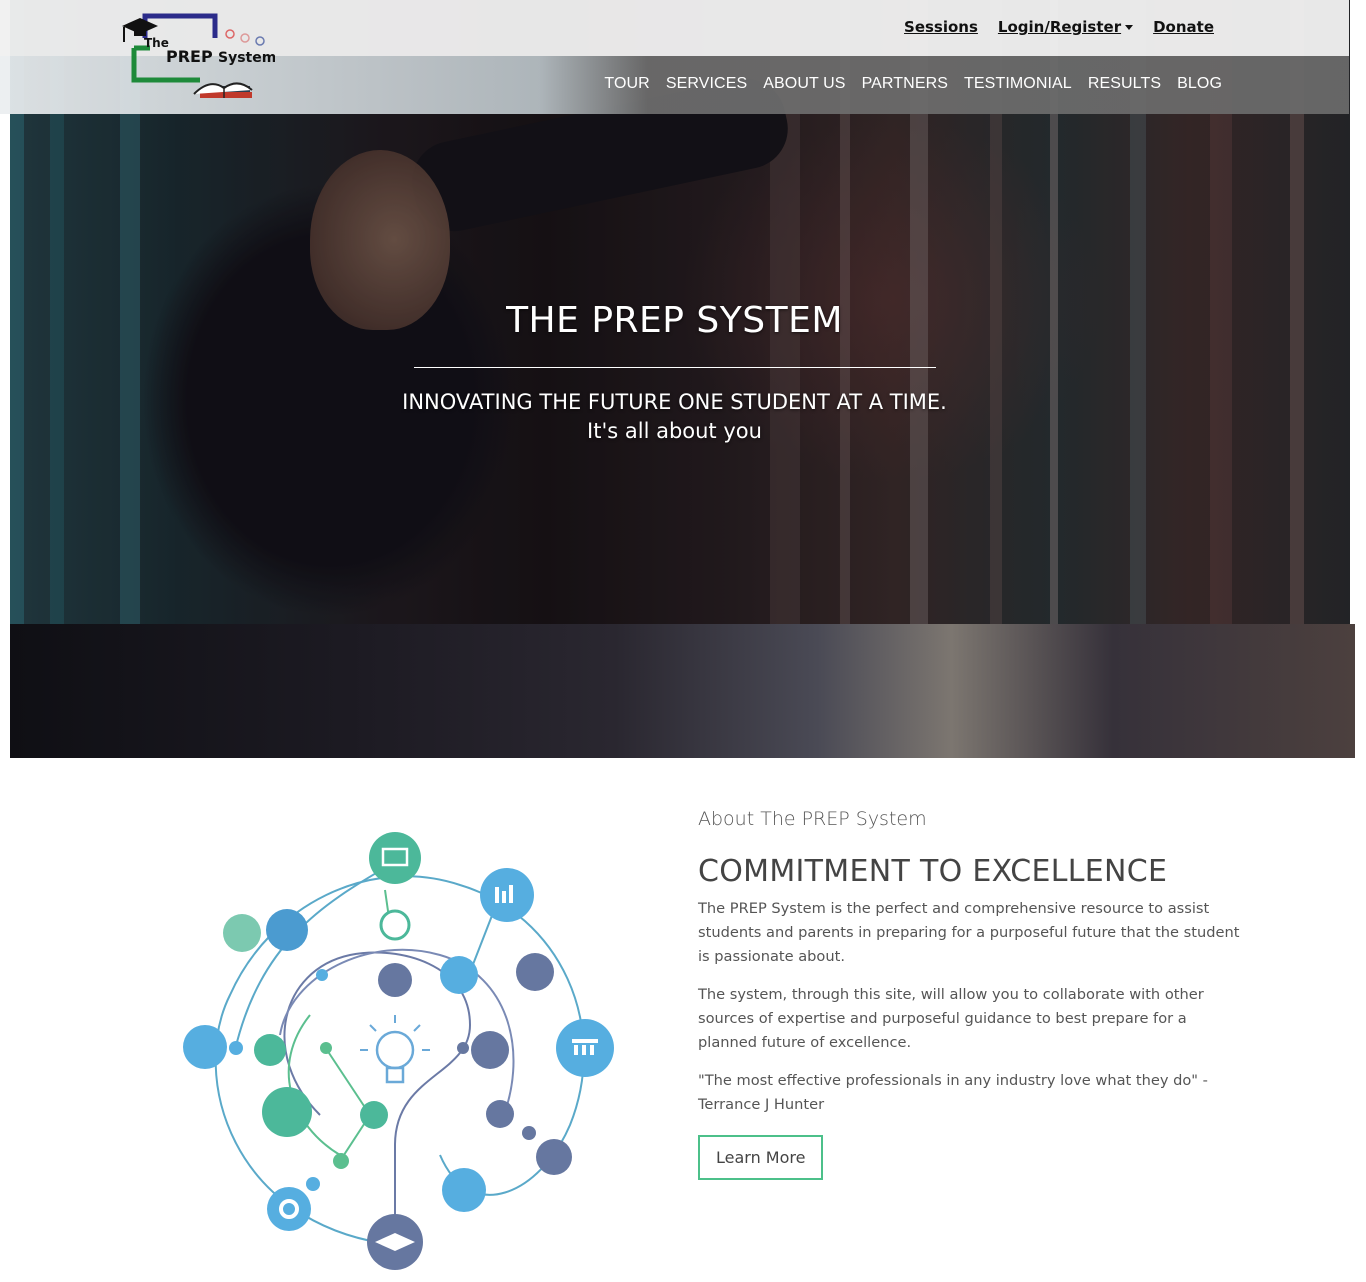 This screenshot has width=1366, height=1282. I want to click on nav-blog: BLOG, so click(1199, 84).